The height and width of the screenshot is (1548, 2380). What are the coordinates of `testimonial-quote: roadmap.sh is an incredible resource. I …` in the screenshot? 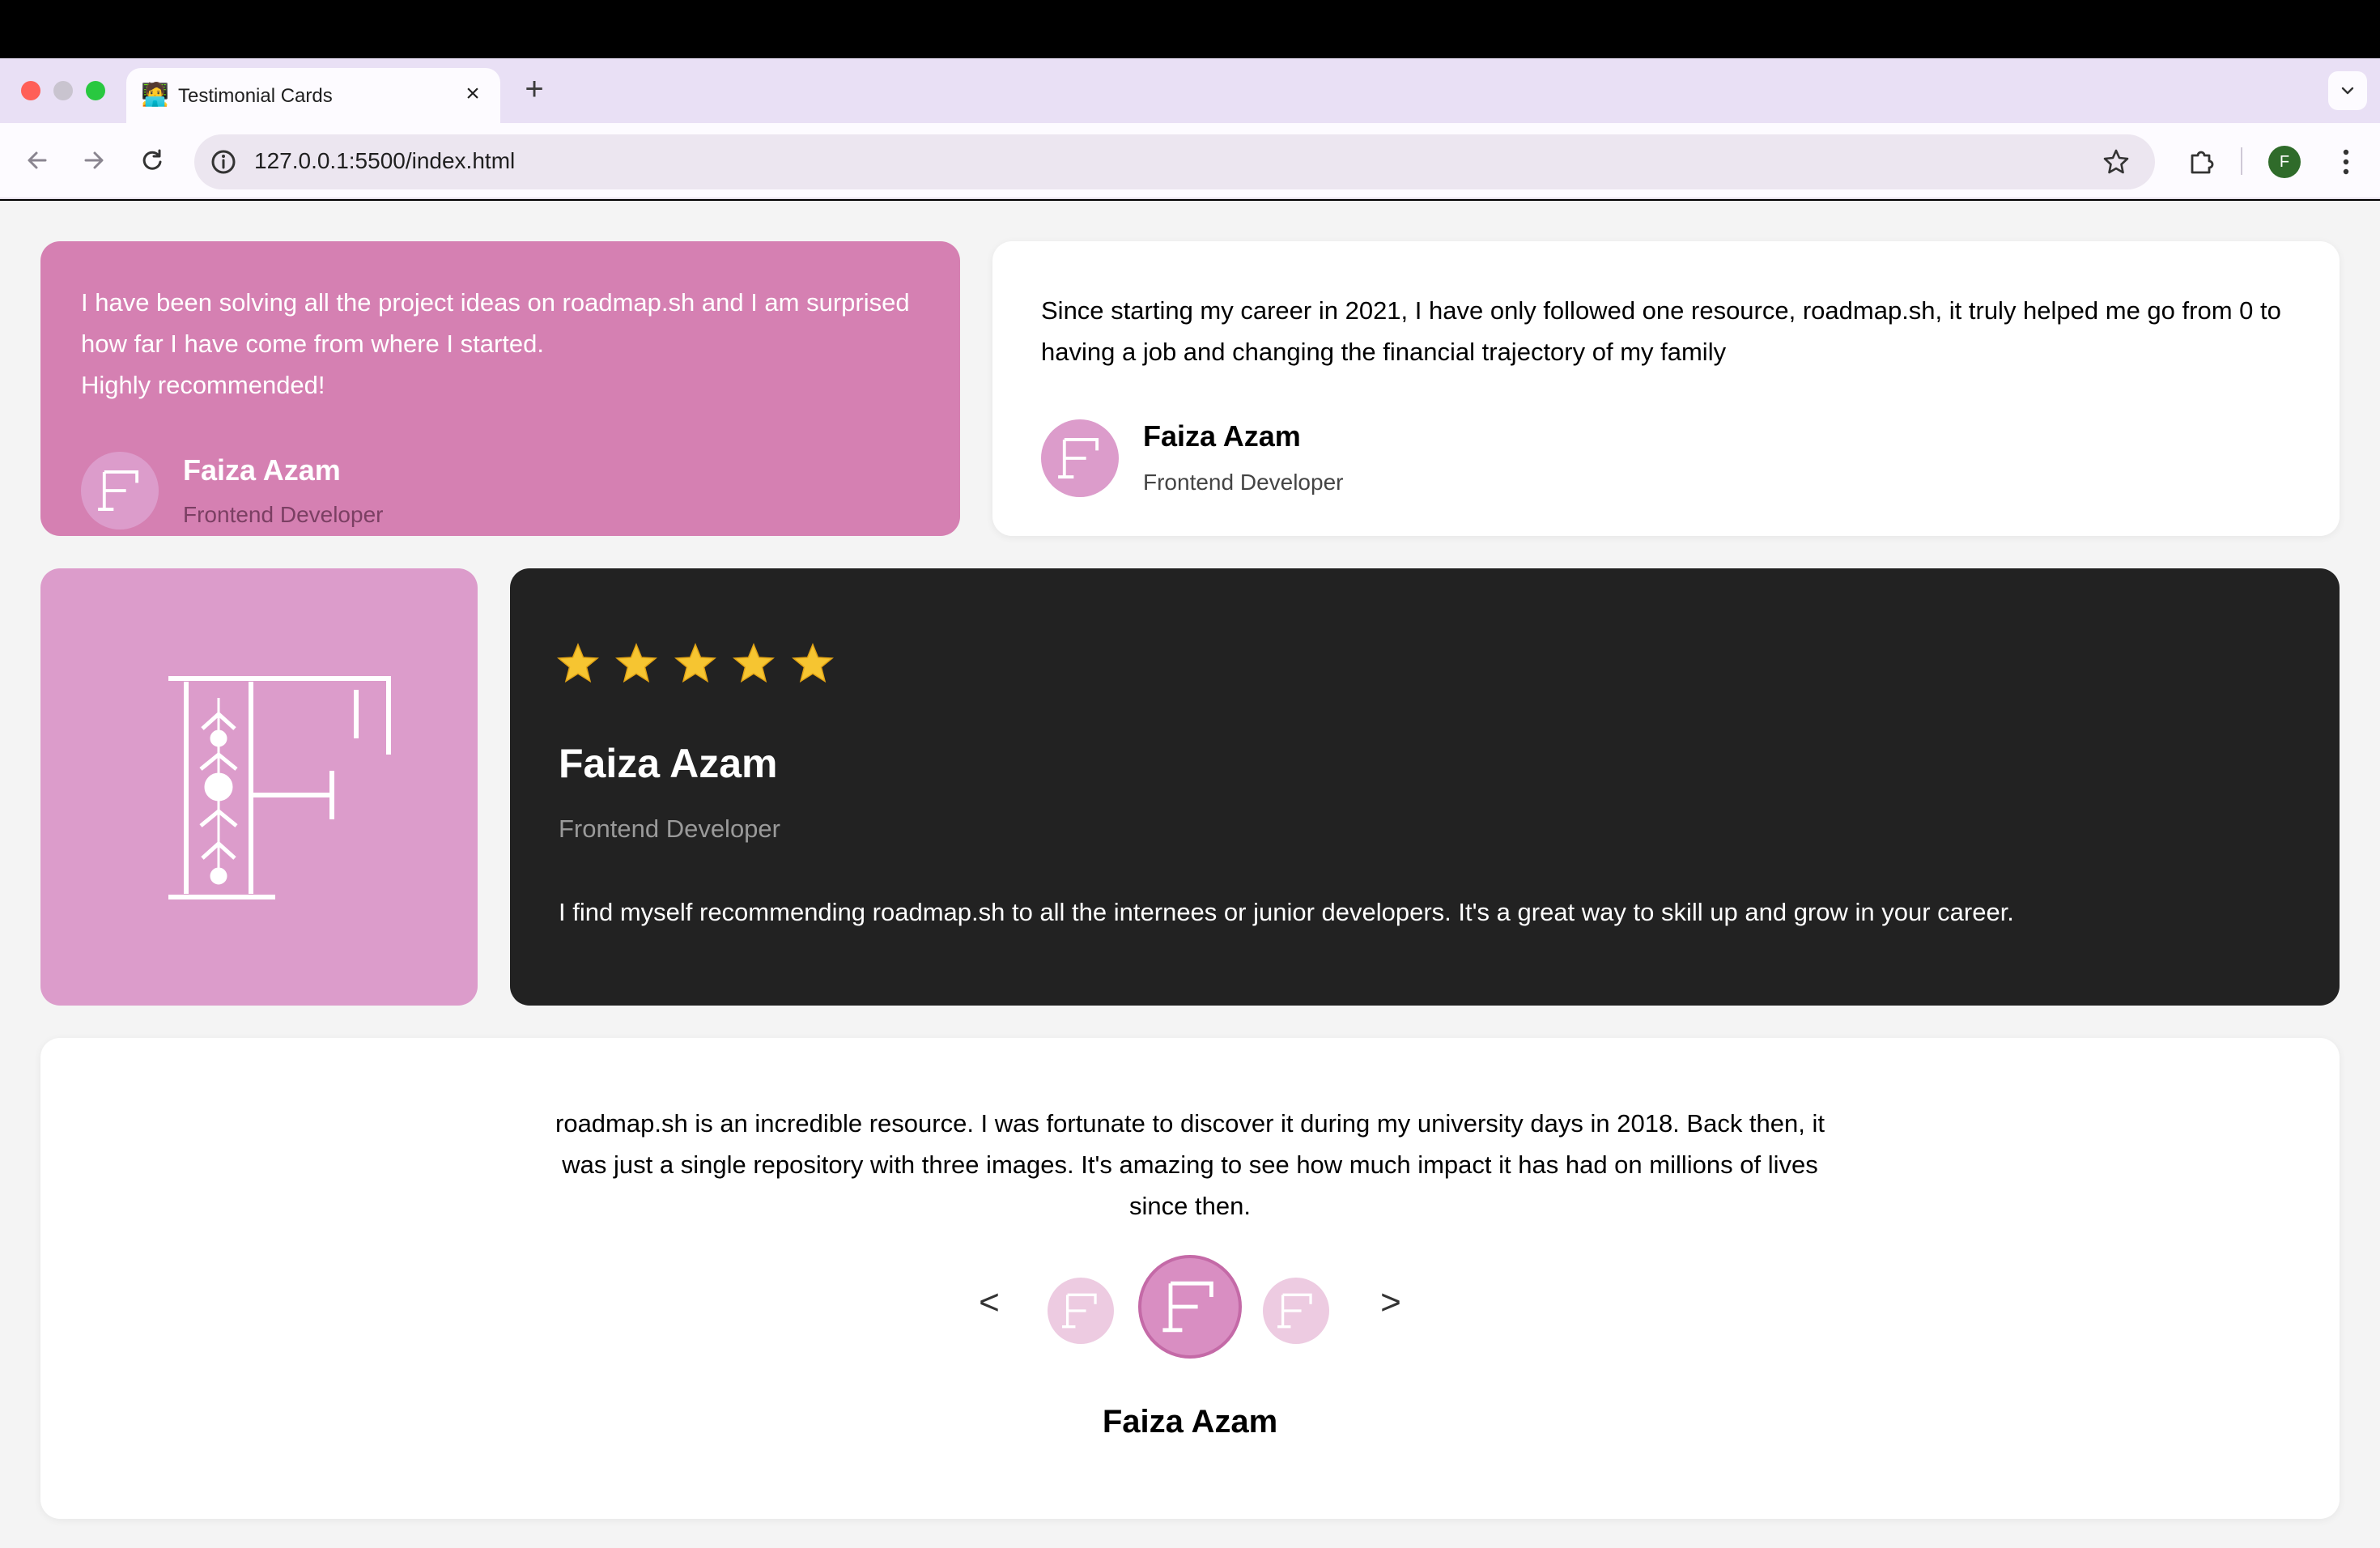 It's located at (1190, 1165).